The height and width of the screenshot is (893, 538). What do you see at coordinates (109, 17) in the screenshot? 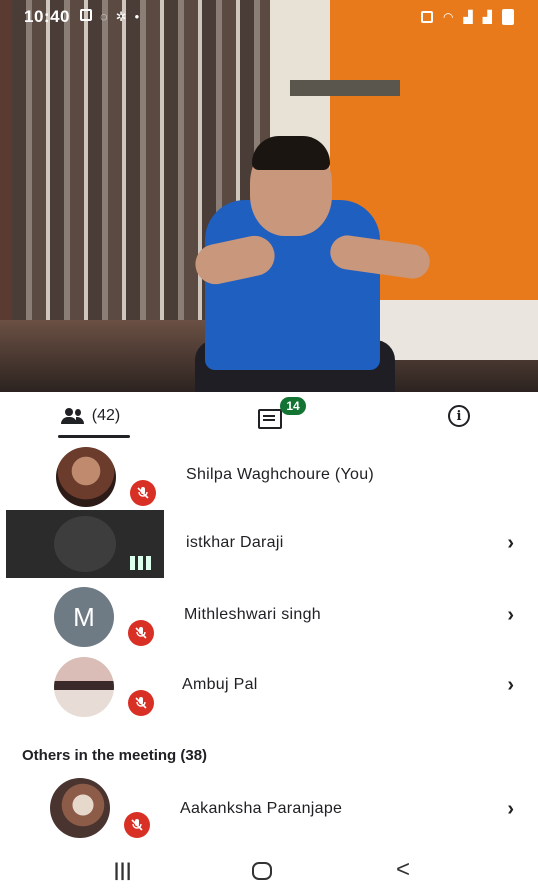
I see `status-left-icons: ◌ ✲ •` at bounding box center [109, 17].